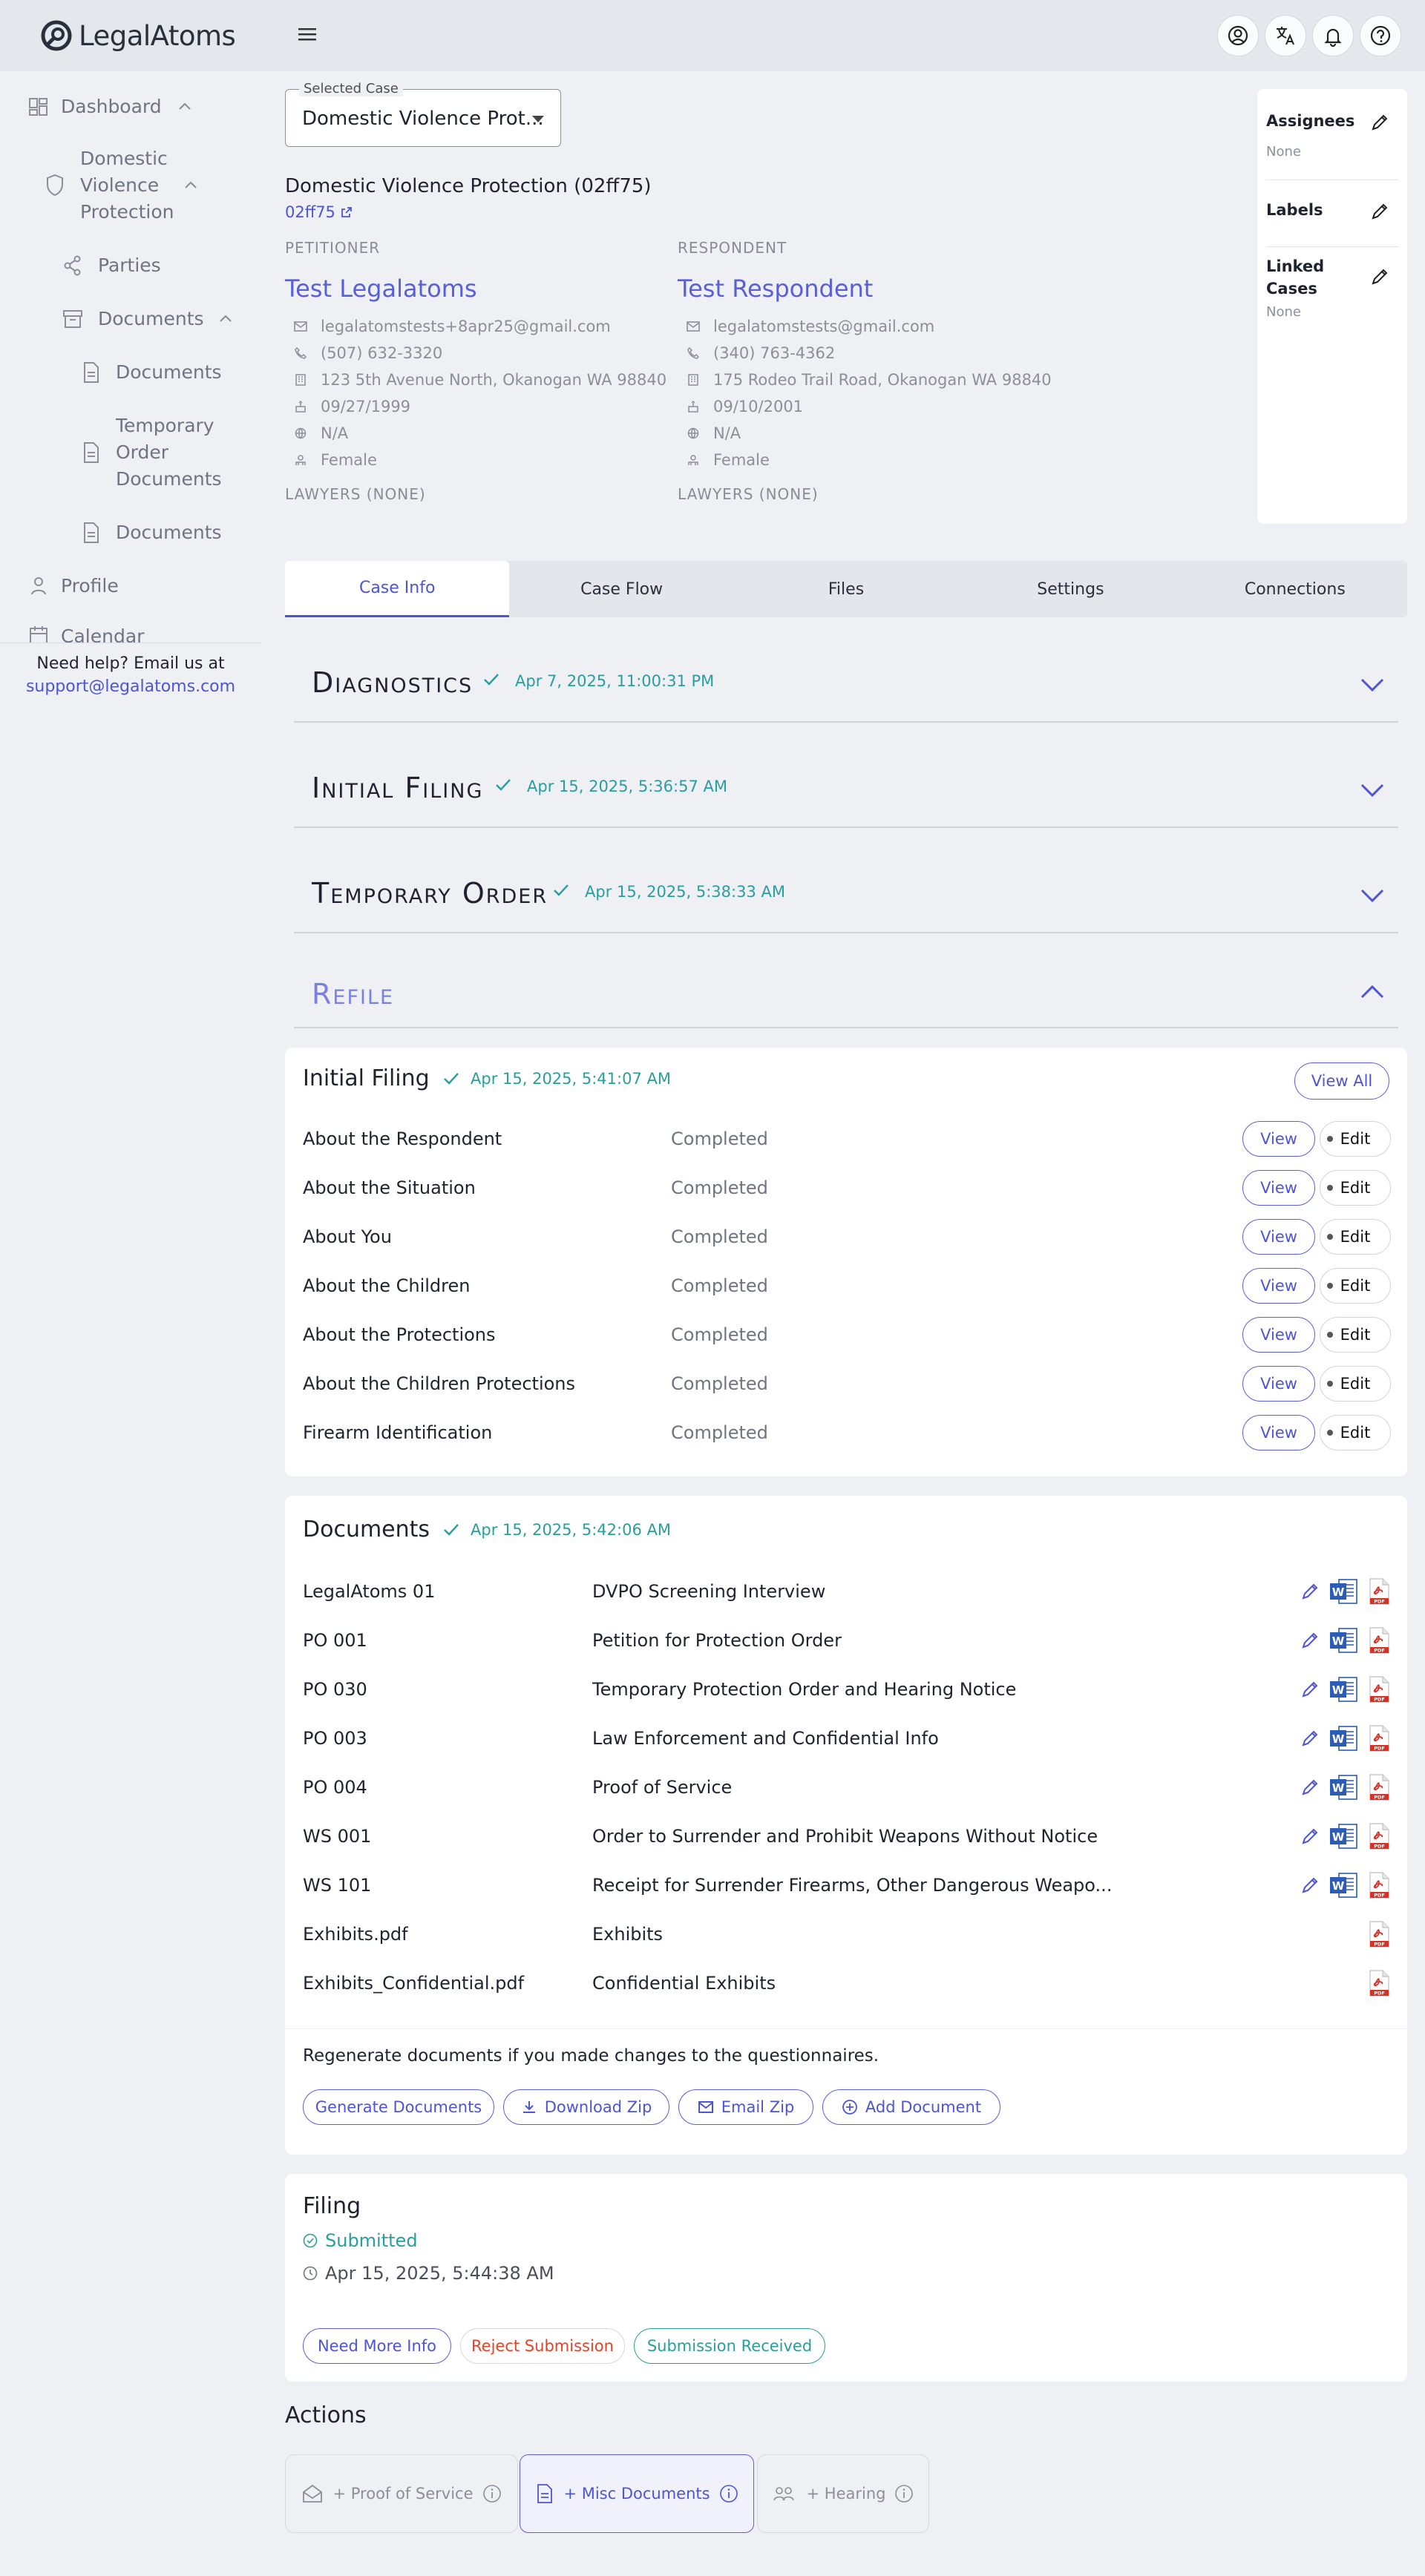  I want to click on tab-files: Files, so click(846, 589).